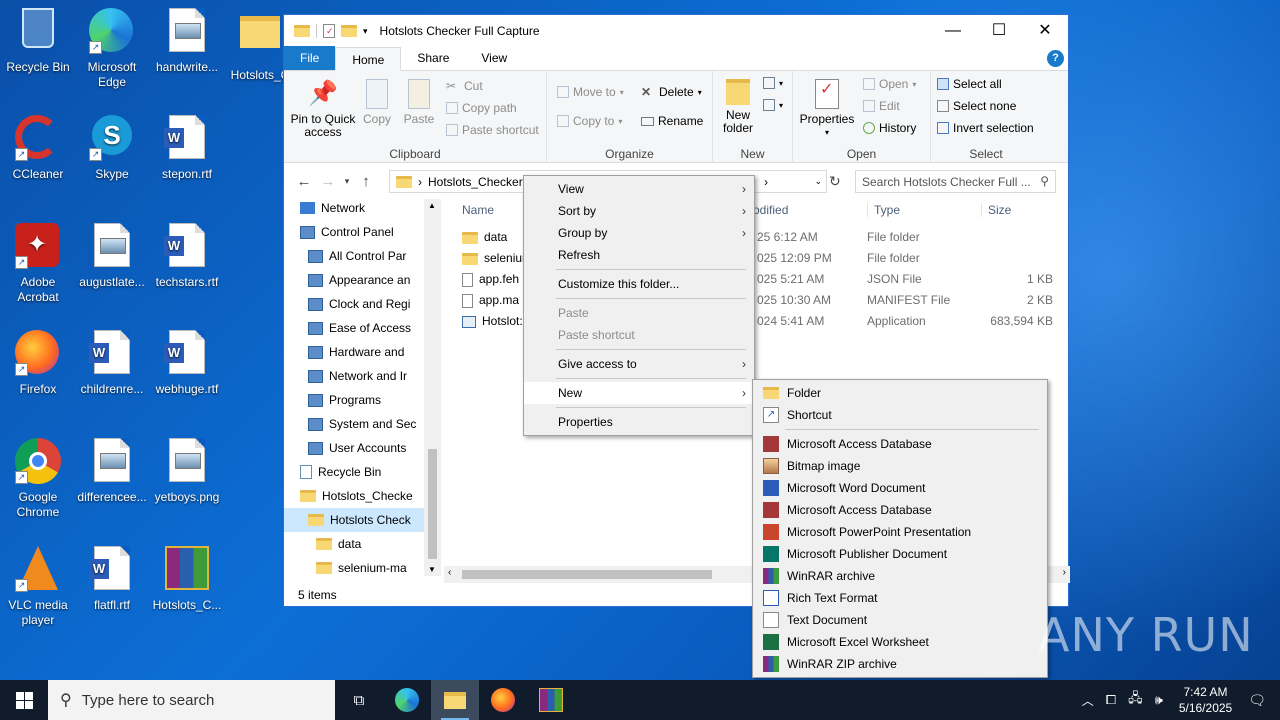 The width and height of the screenshot is (1280, 720). What do you see at coordinates (494, 58) in the screenshot?
I see `tab-view: View` at bounding box center [494, 58].